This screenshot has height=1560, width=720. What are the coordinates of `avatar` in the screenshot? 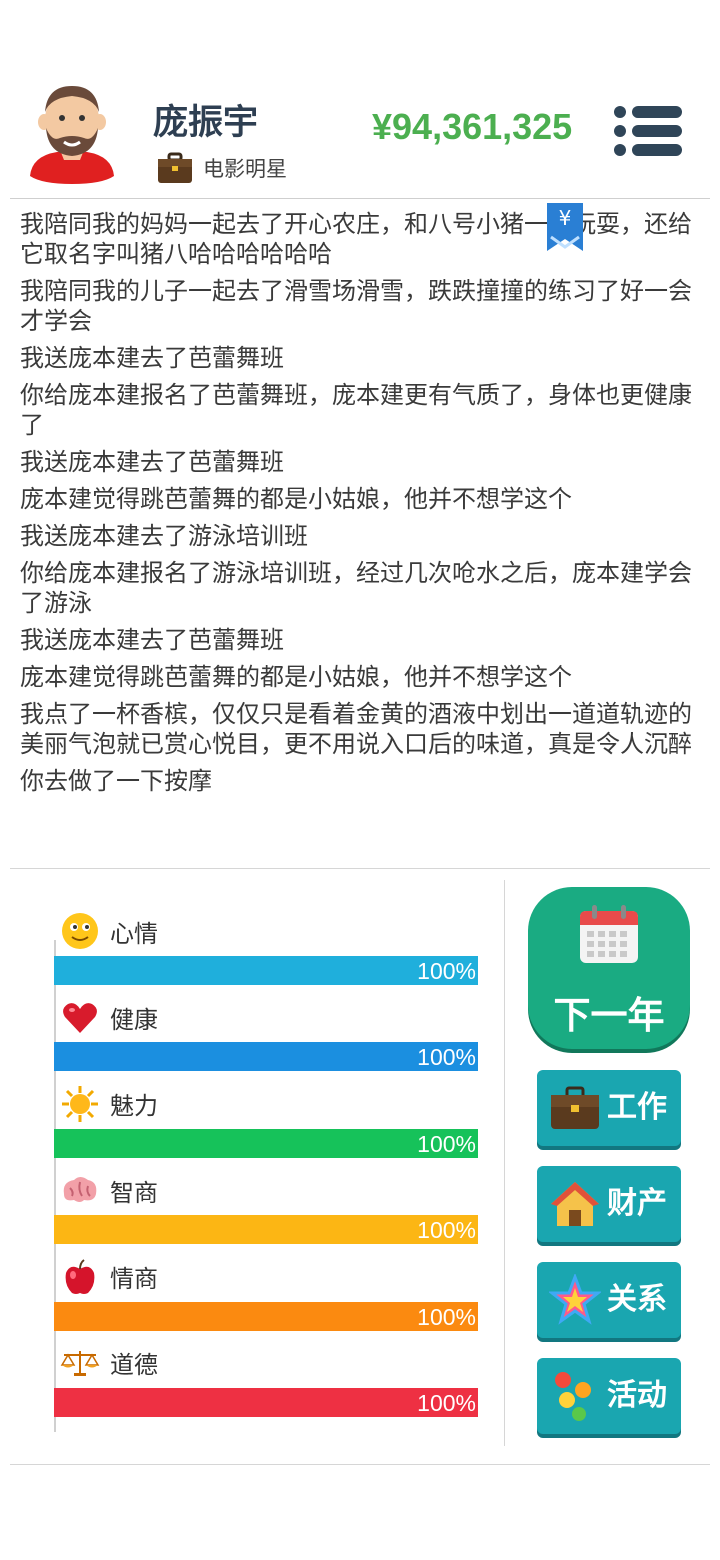 It's located at (72, 131).